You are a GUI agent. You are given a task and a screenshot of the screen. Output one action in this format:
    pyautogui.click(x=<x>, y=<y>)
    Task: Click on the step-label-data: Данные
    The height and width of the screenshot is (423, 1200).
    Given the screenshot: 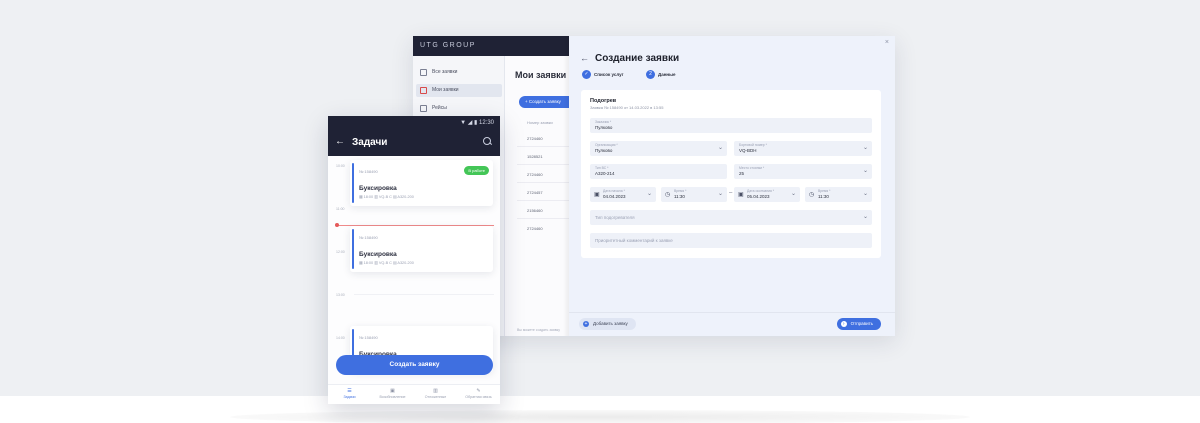 What is the action you would take?
    pyautogui.click(x=667, y=74)
    